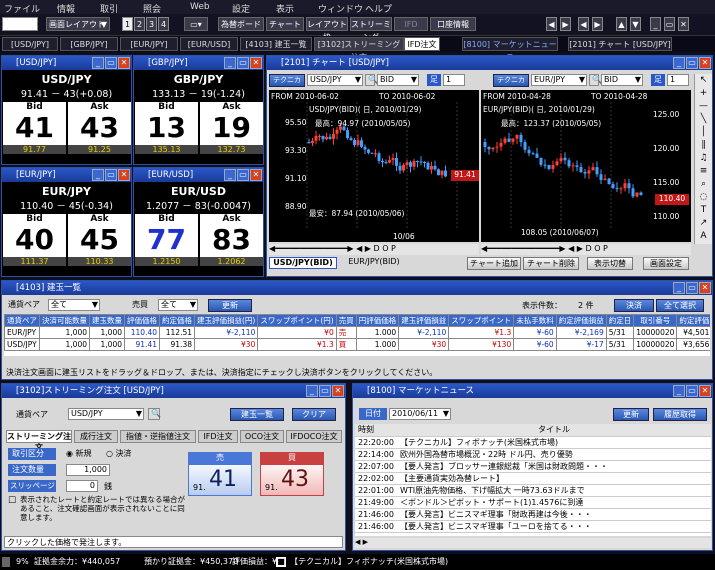 The width and height of the screenshot is (715, 570). What do you see at coordinates (209, 44) in the screenshot?
I see `tab-eurusd: [EUR/USD]` at bounding box center [209, 44].